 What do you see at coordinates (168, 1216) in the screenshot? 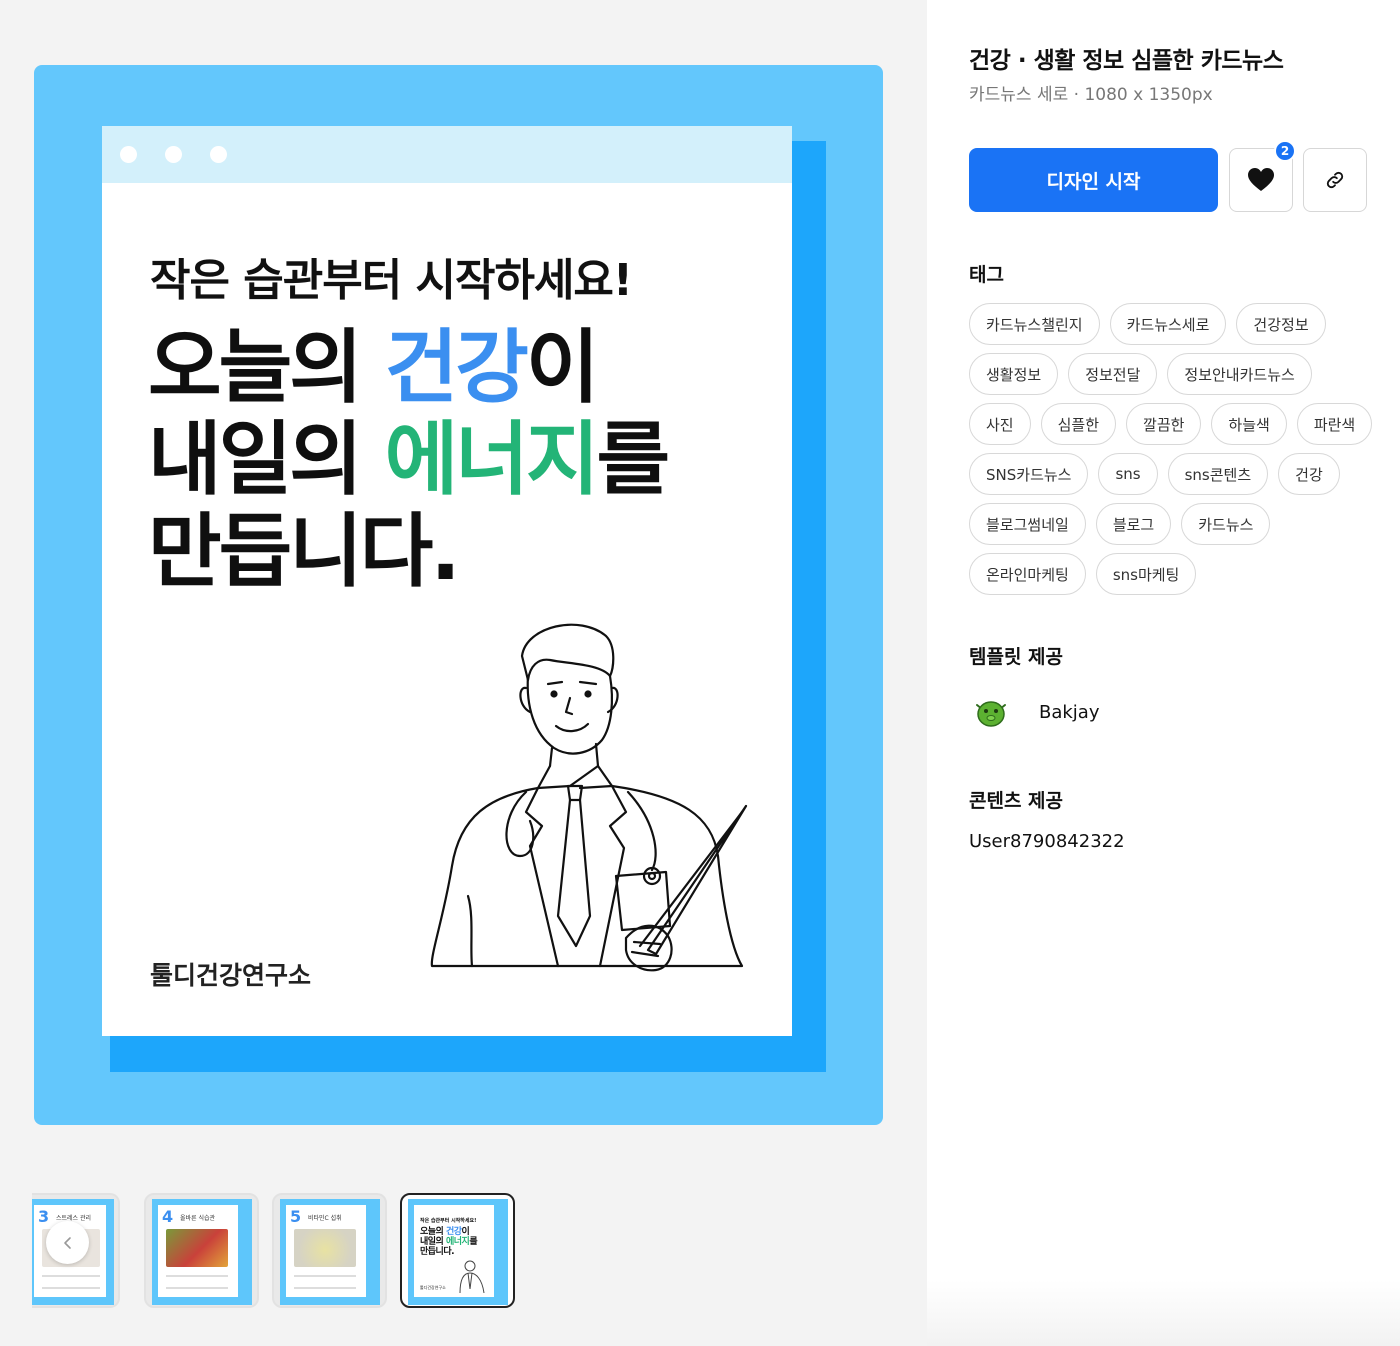
I see `thumb-number: 4` at bounding box center [168, 1216].